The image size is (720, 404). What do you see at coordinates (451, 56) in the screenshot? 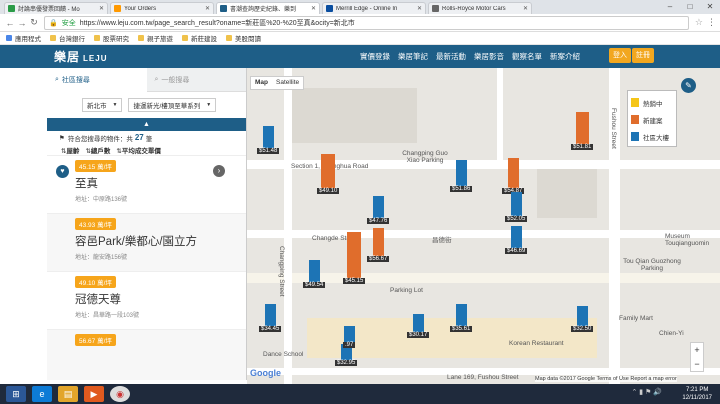
I see `nav-item: 最新活動` at bounding box center [451, 56].